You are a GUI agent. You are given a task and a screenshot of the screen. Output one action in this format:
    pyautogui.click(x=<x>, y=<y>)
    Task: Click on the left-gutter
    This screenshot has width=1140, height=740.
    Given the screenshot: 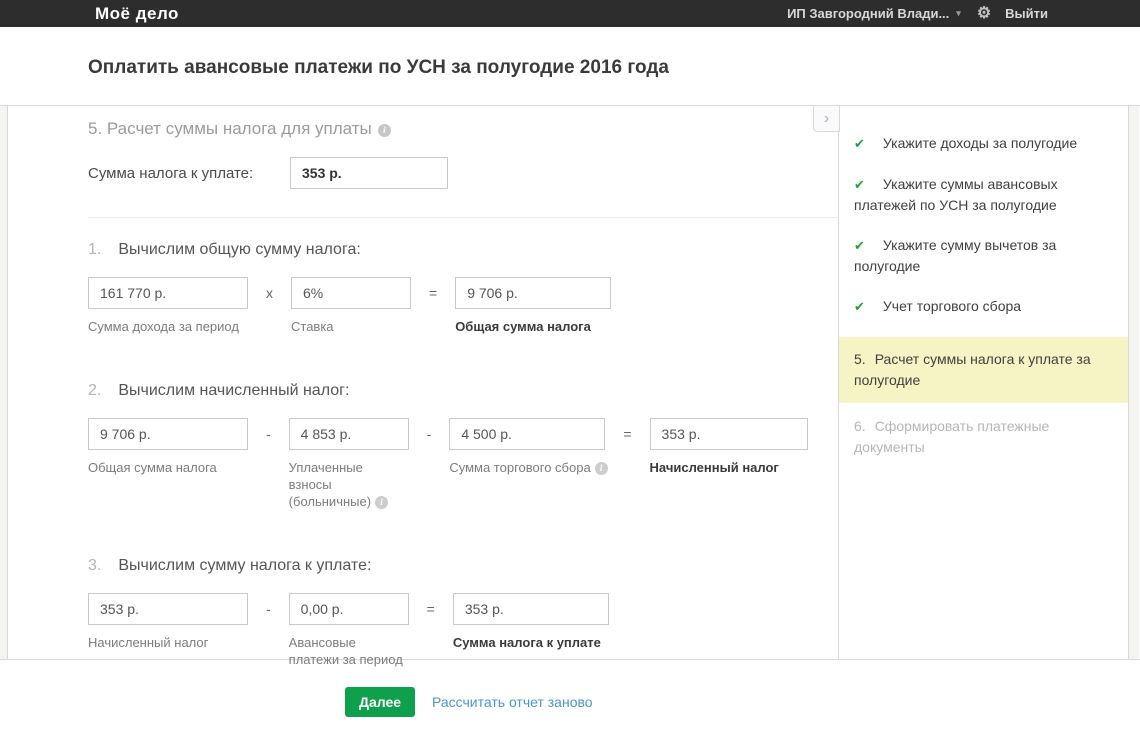 What is the action you would take?
    pyautogui.click(x=4, y=382)
    